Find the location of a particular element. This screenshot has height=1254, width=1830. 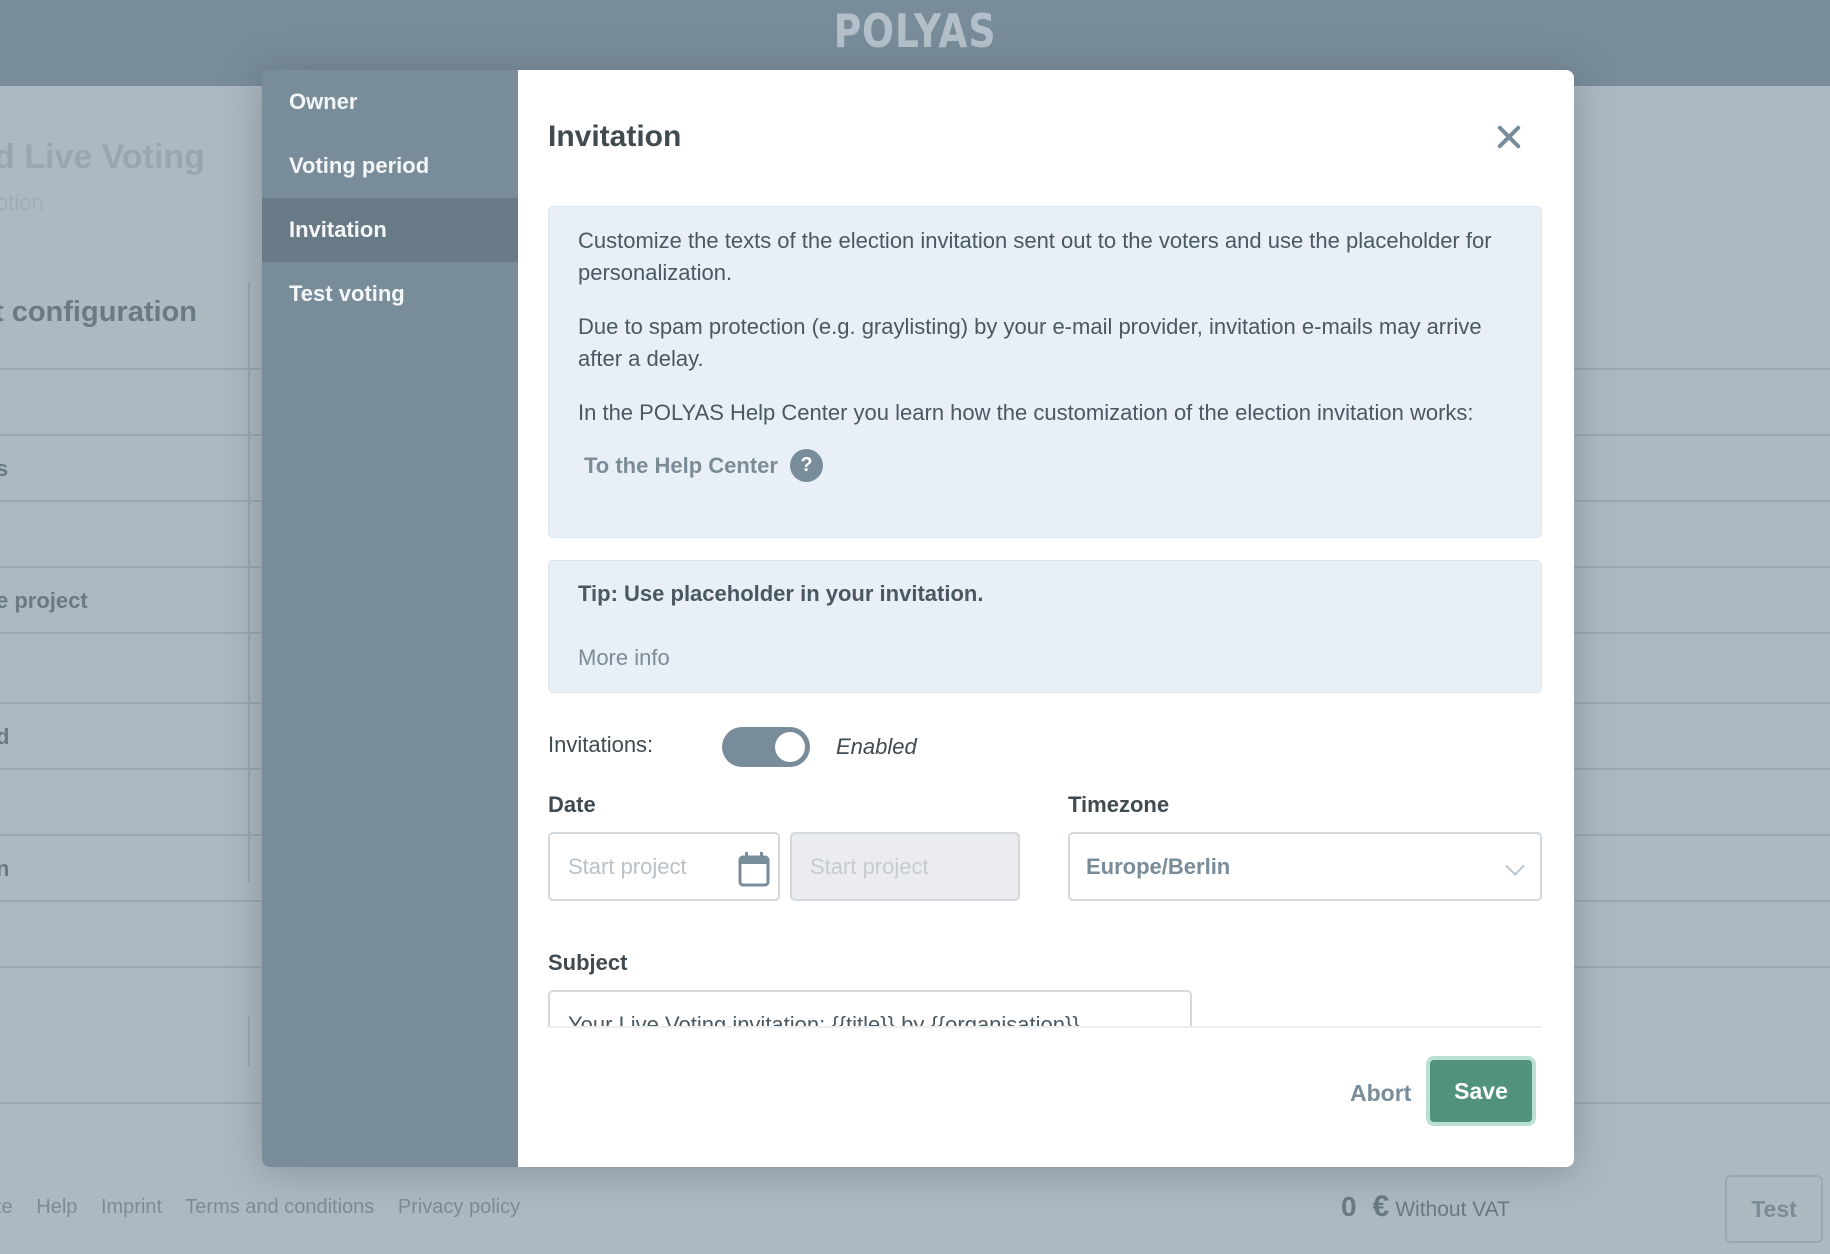

nav-item-owner: Owner is located at coordinates (390, 102).